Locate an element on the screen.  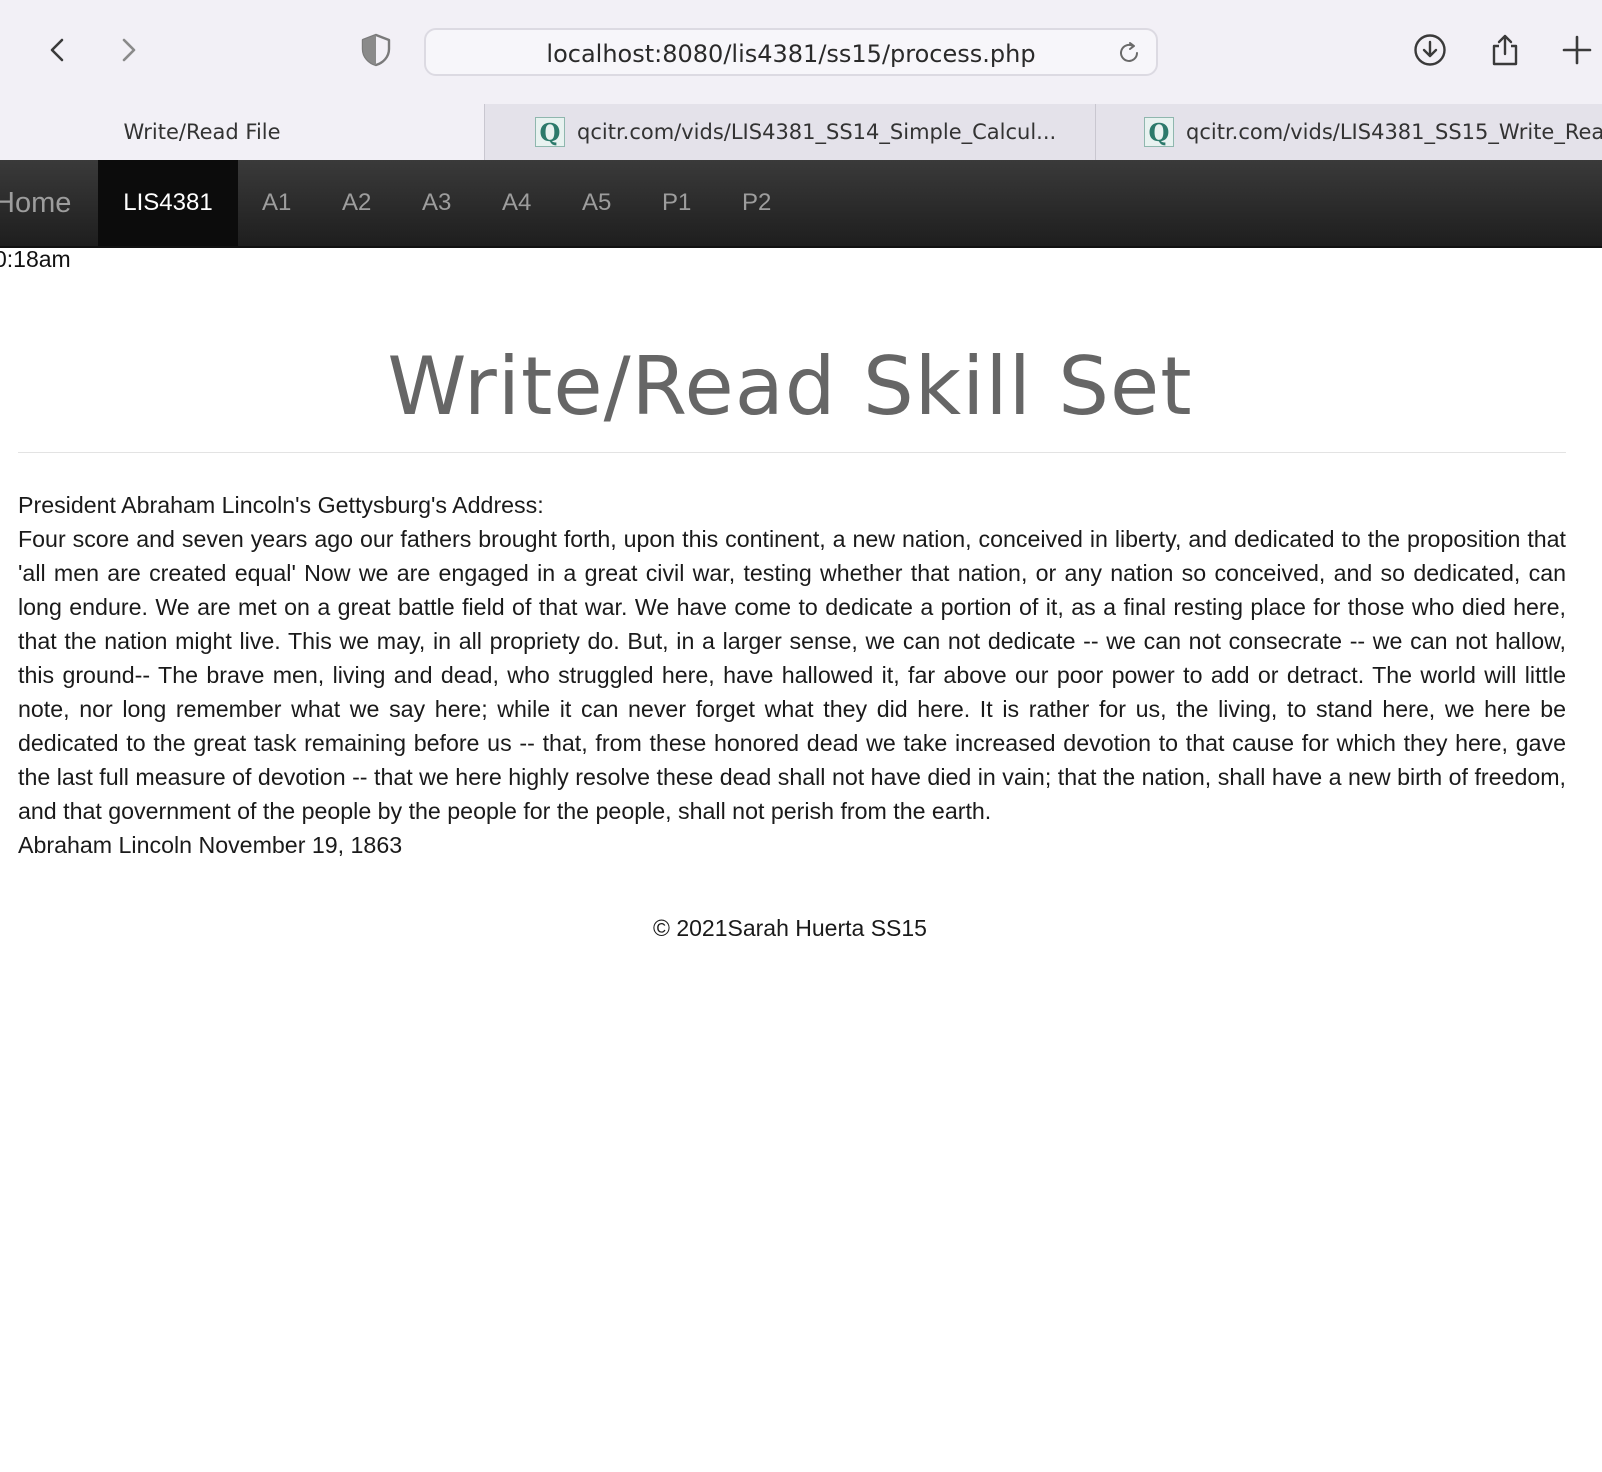
share-icon is located at coordinates (1505, 50).